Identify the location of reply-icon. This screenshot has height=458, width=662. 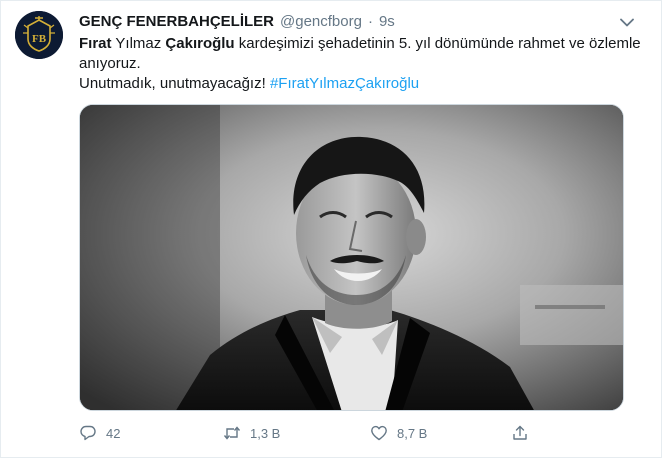
(88, 433).